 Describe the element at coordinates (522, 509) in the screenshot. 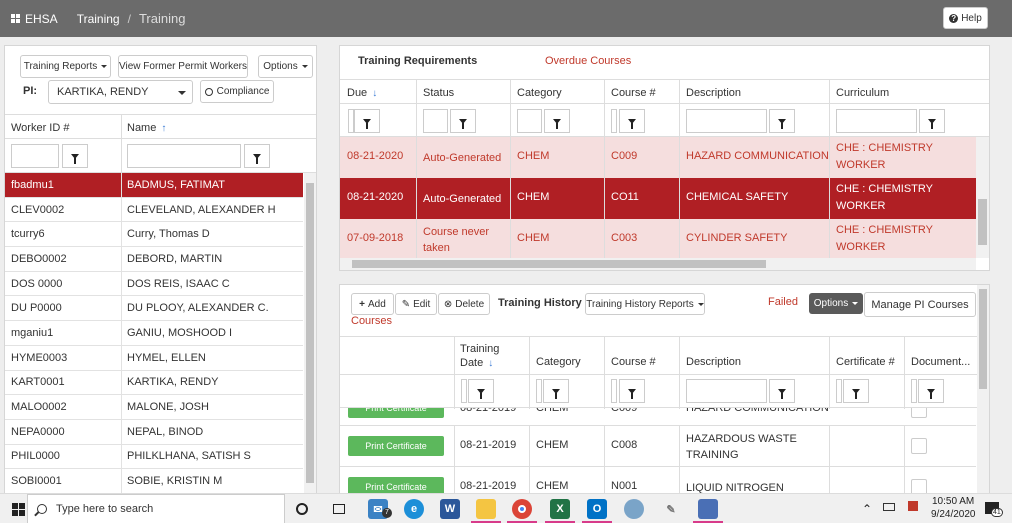

I see `chrome-icon` at that location.